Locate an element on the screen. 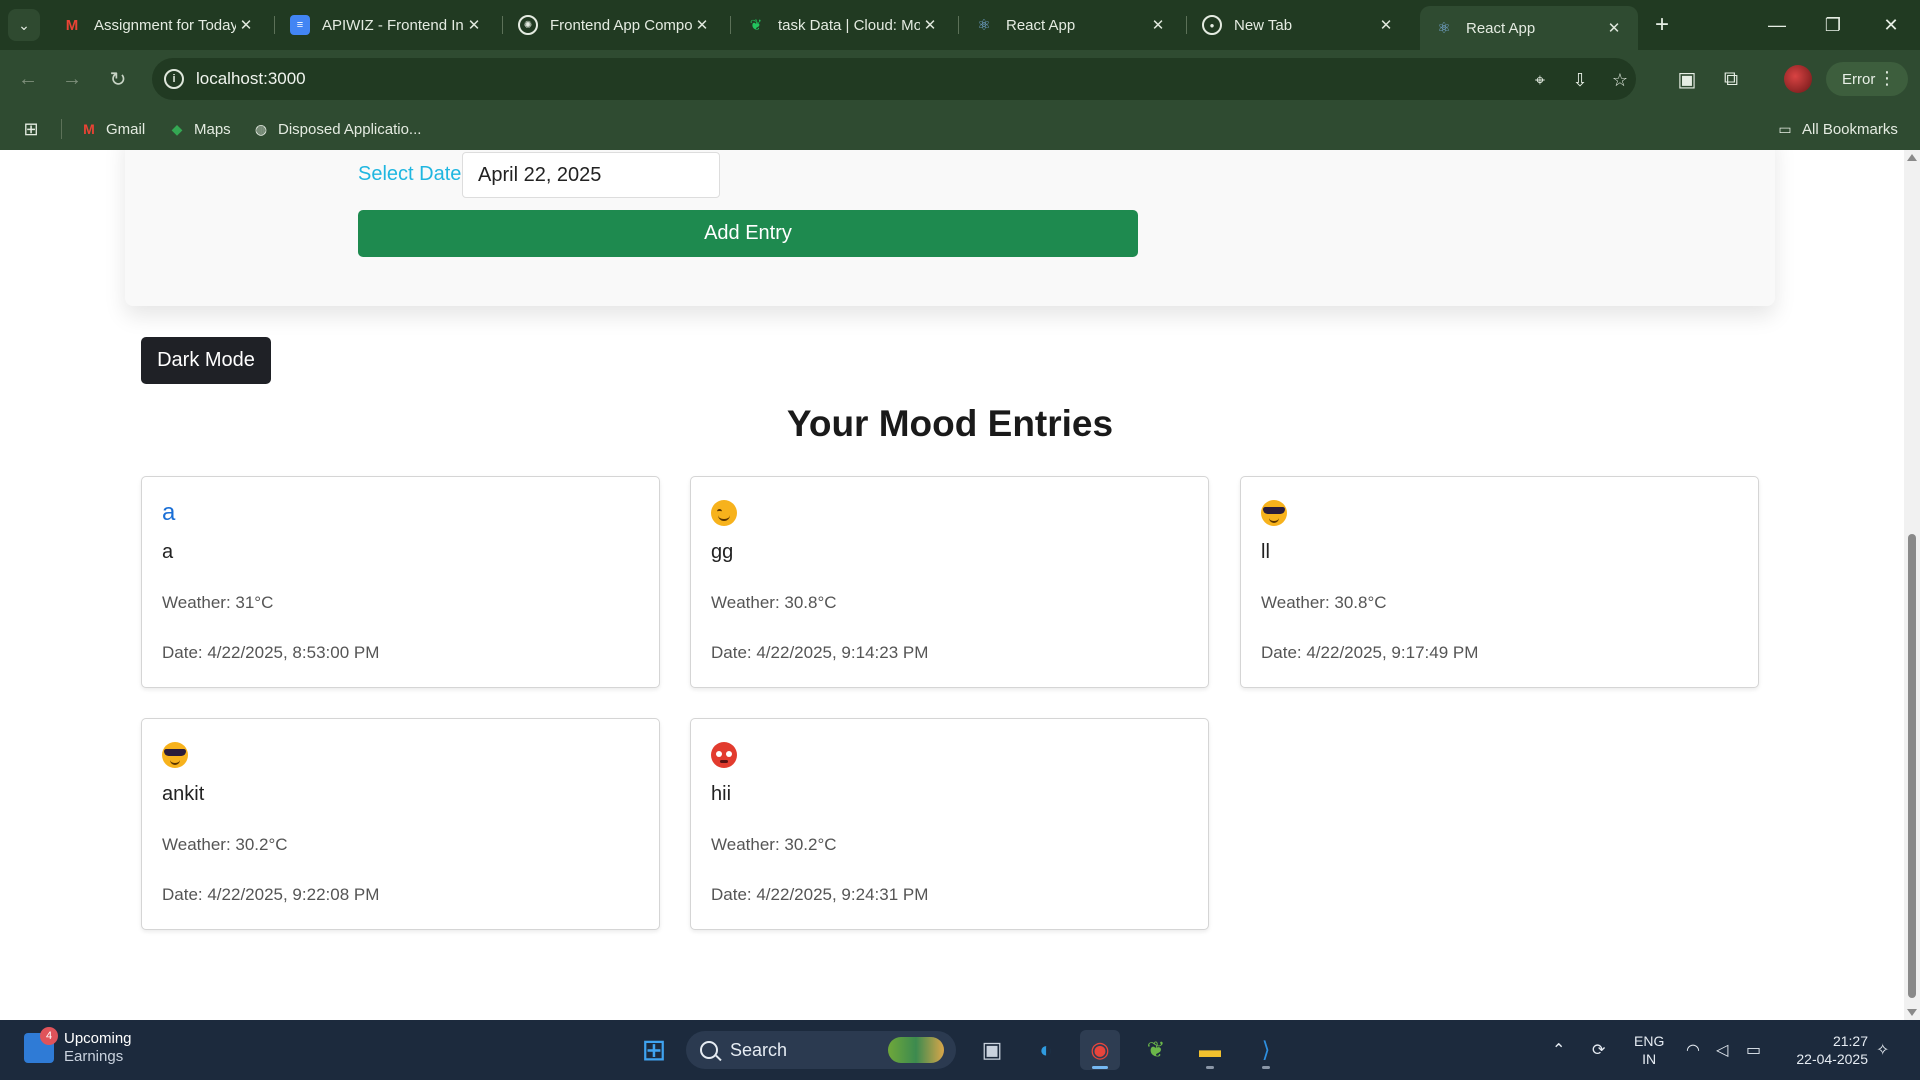  dark-mode-button: Dark Mode is located at coordinates (206, 360).